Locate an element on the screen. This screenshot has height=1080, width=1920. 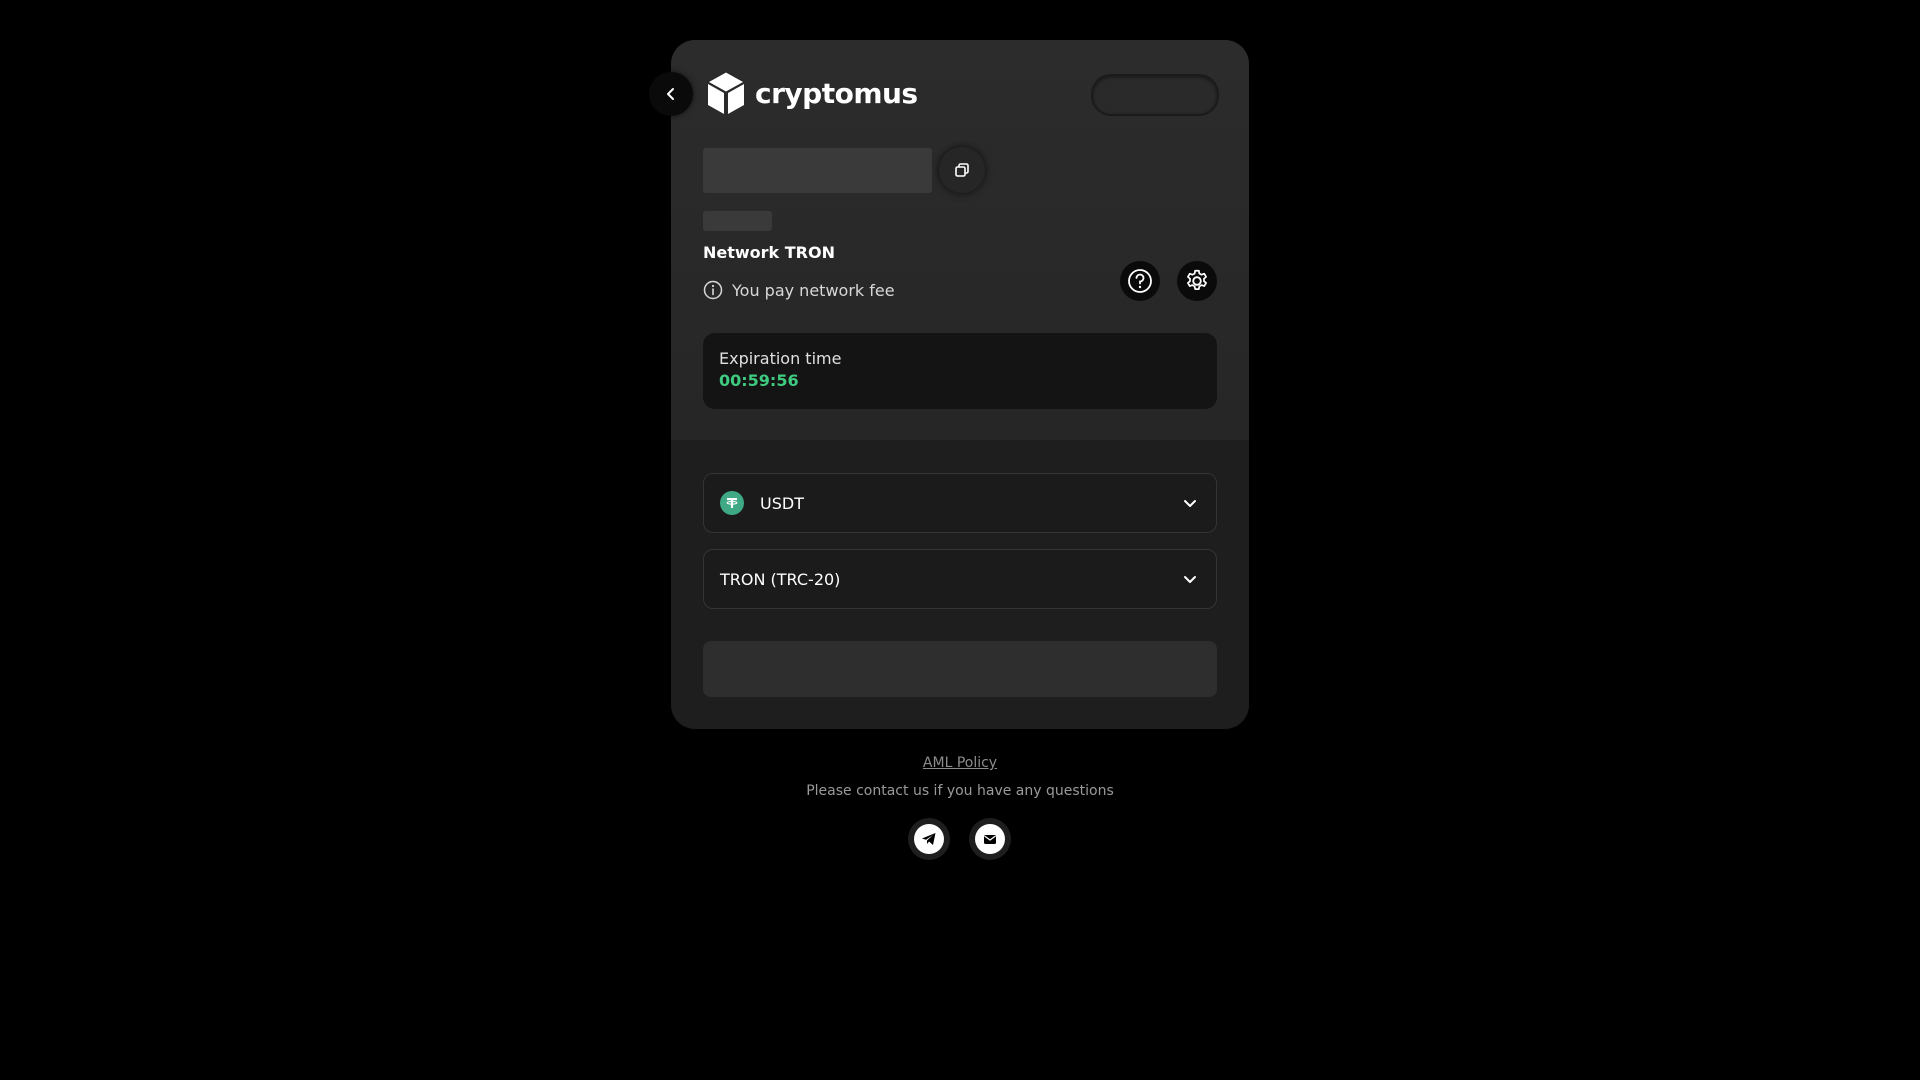
usdt-icon is located at coordinates (732, 503).